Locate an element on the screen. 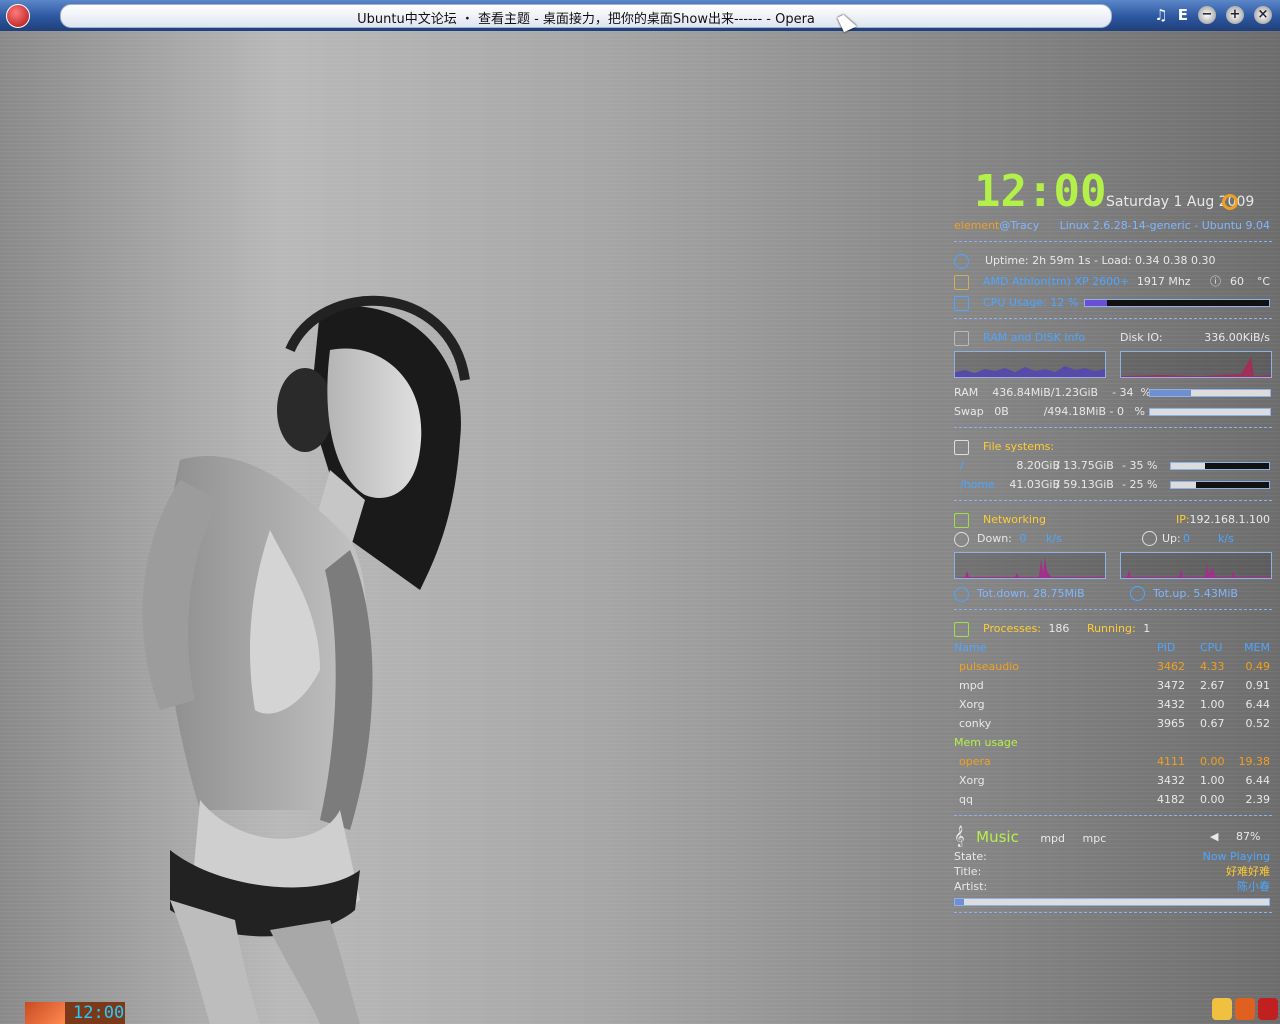  ram-disk-header: RAM and DISK Info Disk IO: 336.00KiB/s is located at coordinates (1113, 337).